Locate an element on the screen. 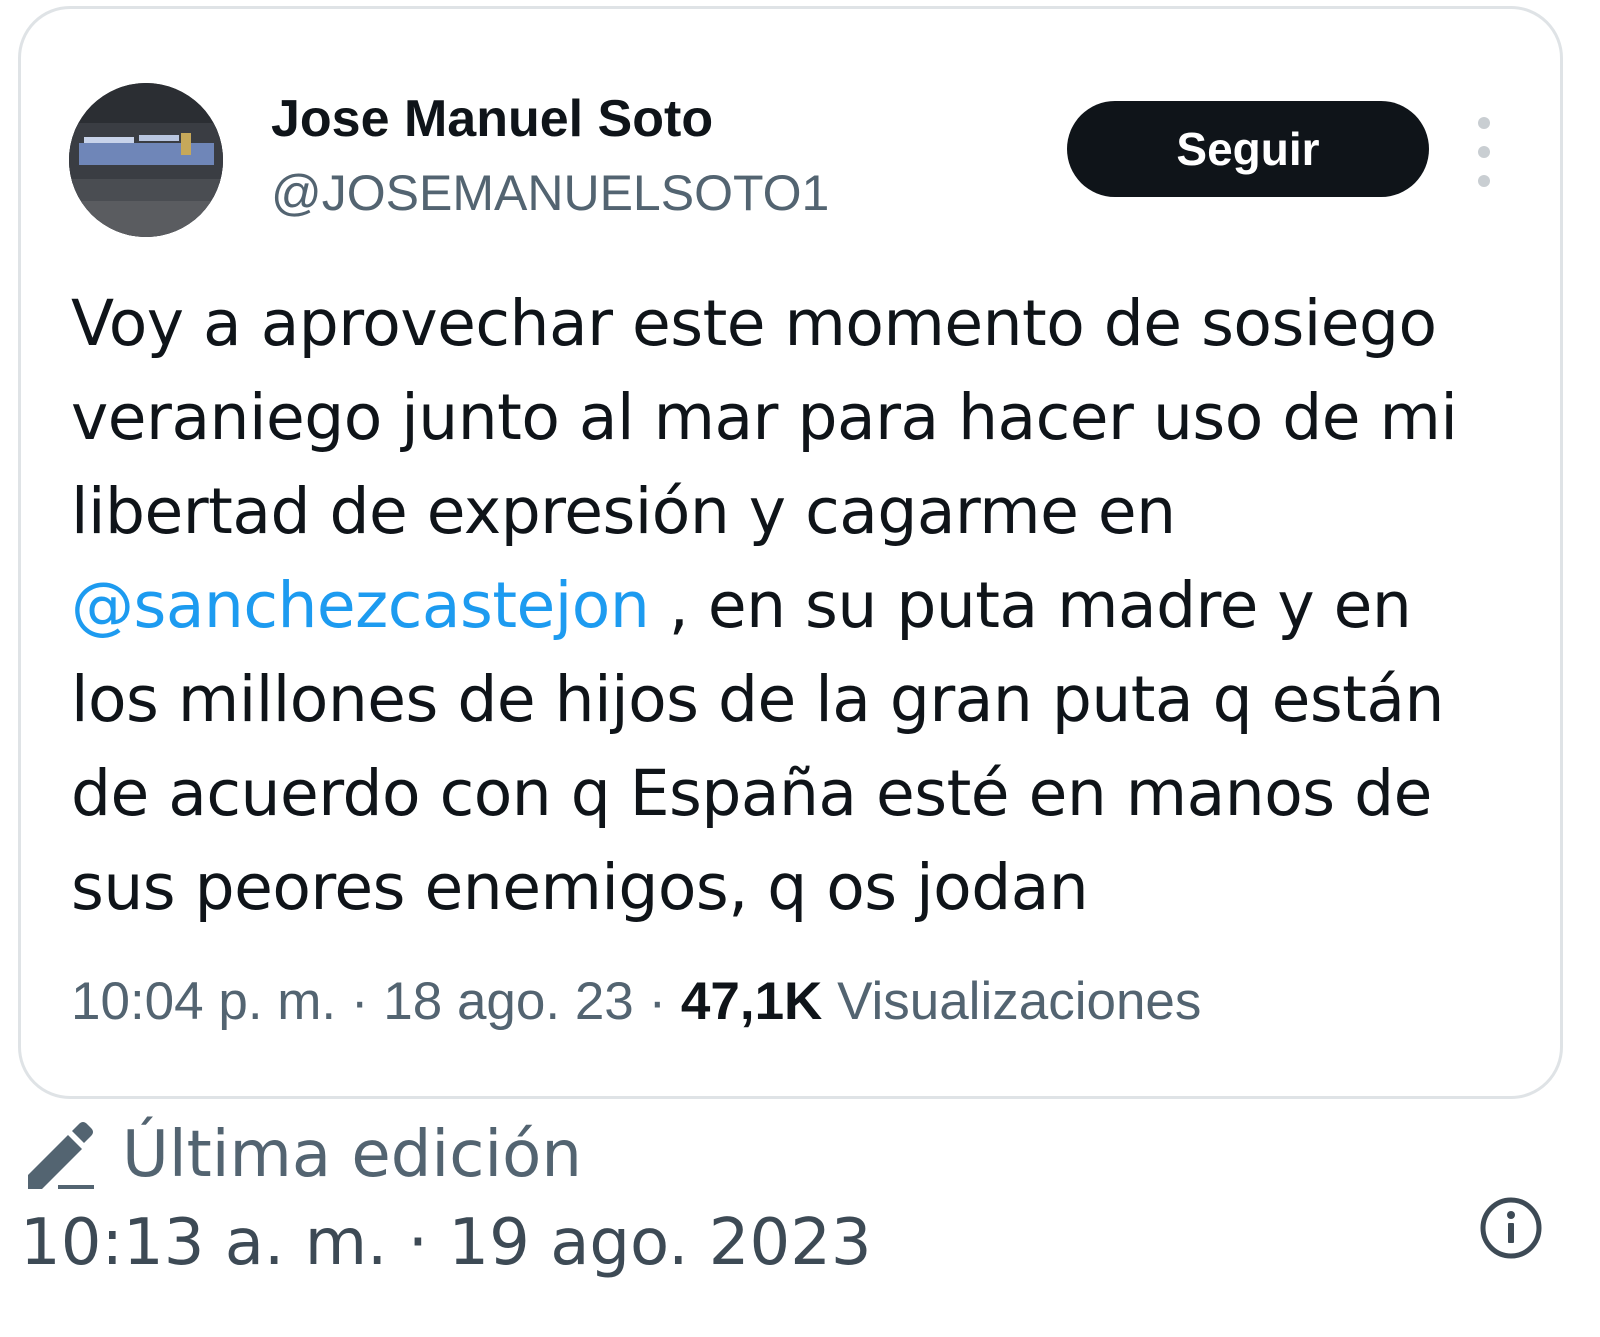 The width and height of the screenshot is (1600, 1337). last-edit-timestamp: 10:13 a. m. · 19 ago. 2023 is located at coordinates (446, 1243).